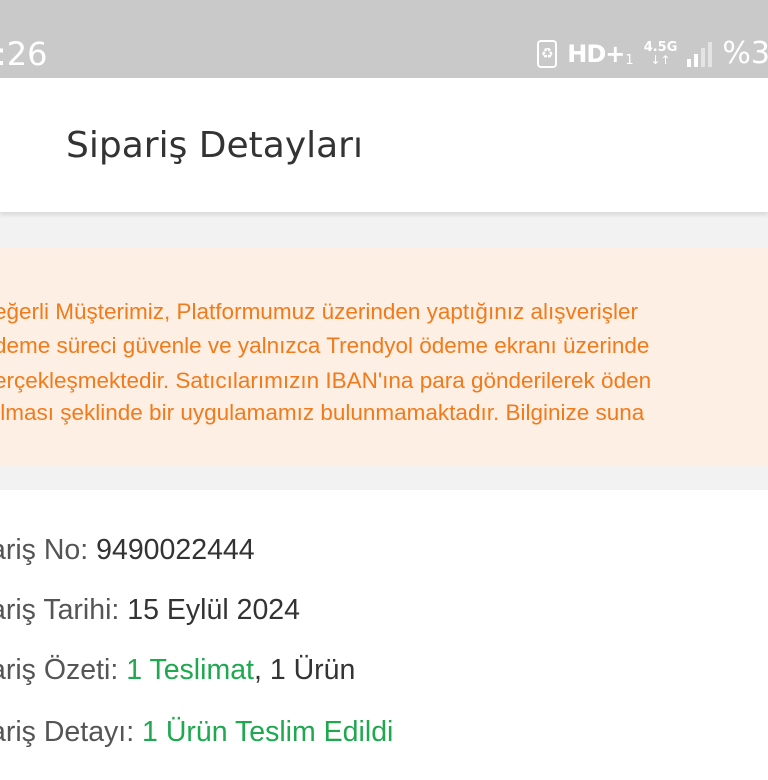  I want to click on order-summary-label: ariş Özeti:, so click(63, 670).